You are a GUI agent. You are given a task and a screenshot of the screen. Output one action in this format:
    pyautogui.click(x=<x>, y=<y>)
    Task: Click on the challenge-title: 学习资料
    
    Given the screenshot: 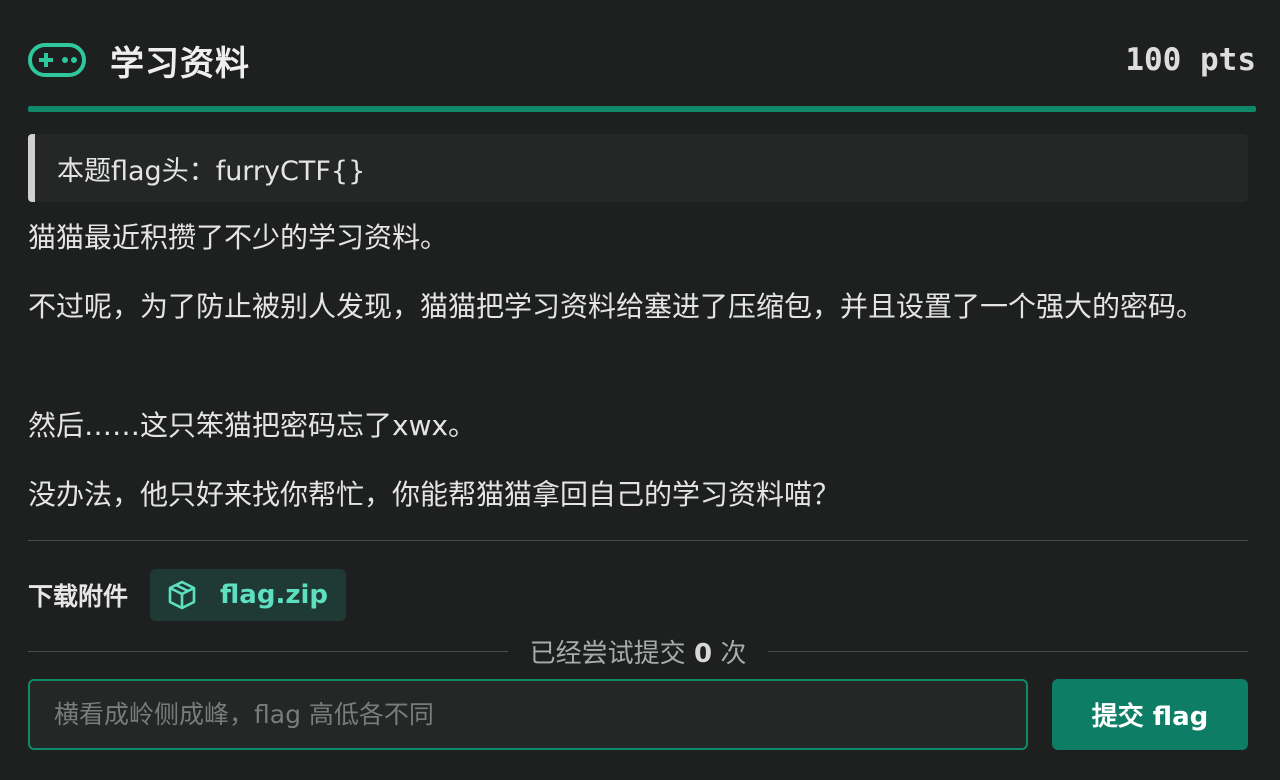 What is the action you would take?
    pyautogui.click(x=180, y=63)
    